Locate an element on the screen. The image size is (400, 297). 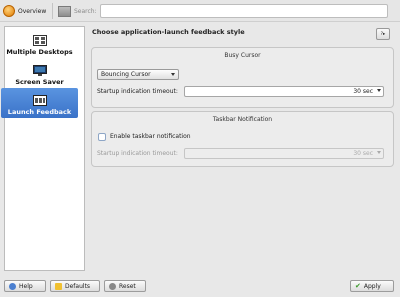
reset-icon is located at coordinates (112, 286).